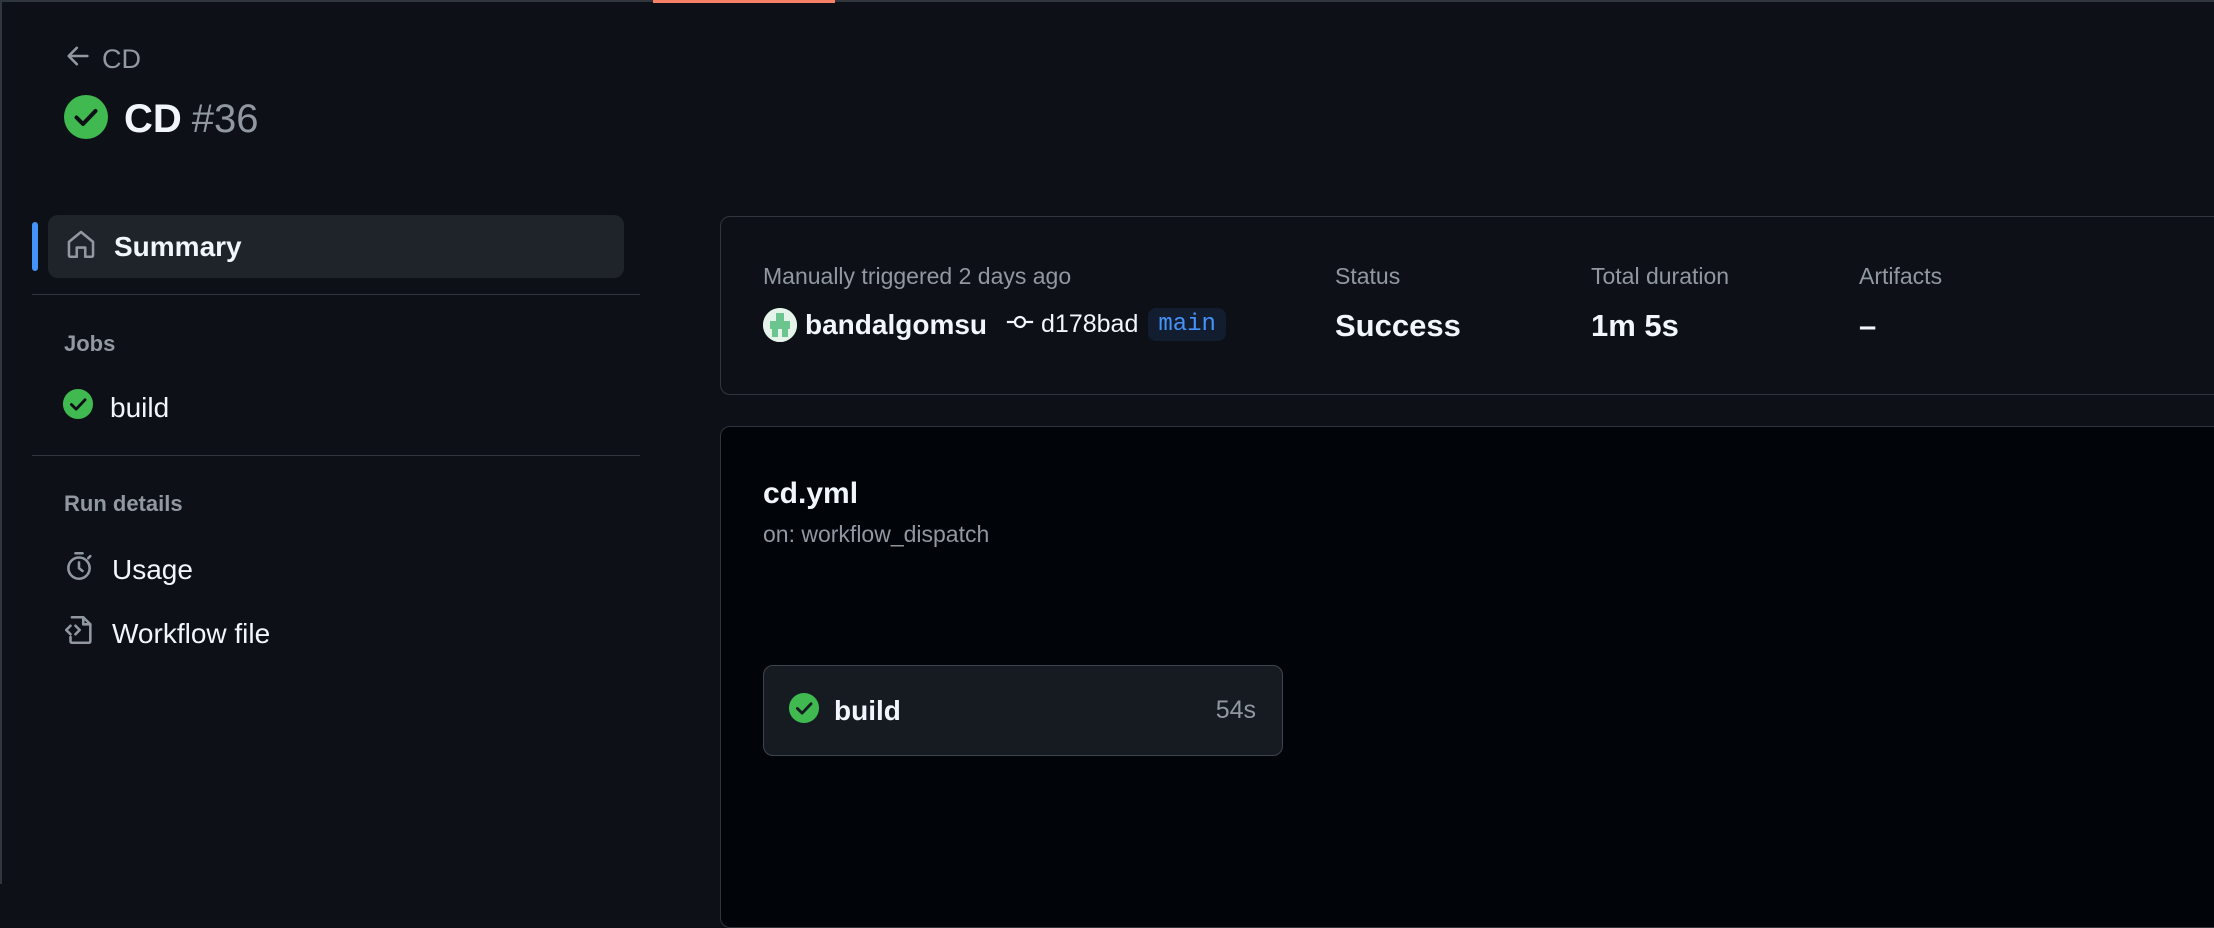 The image size is (2214, 928). Describe the element at coordinates (78, 59) in the screenshot. I see `arrow-left-icon` at that location.